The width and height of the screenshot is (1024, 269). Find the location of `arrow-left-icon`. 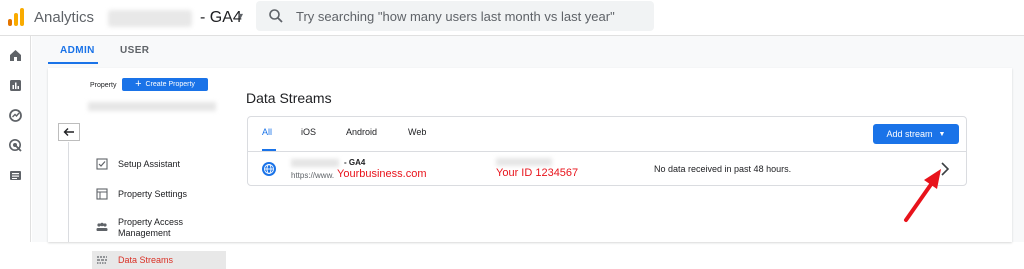

arrow-left-icon is located at coordinates (68, 132).